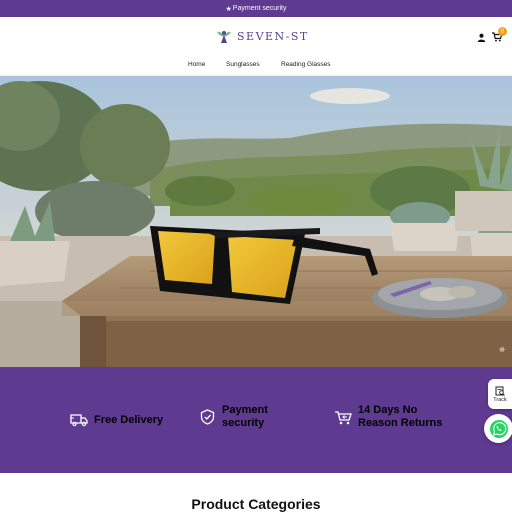  I want to click on feature-label: Free Delivery, so click(129, 419).